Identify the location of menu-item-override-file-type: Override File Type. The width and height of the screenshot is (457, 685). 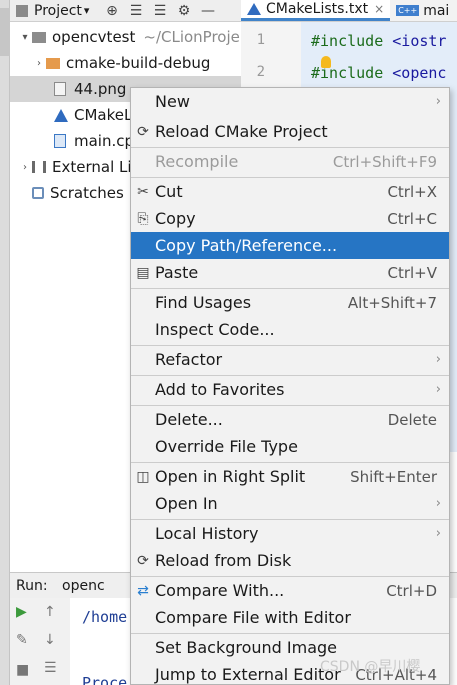
(290, 446).